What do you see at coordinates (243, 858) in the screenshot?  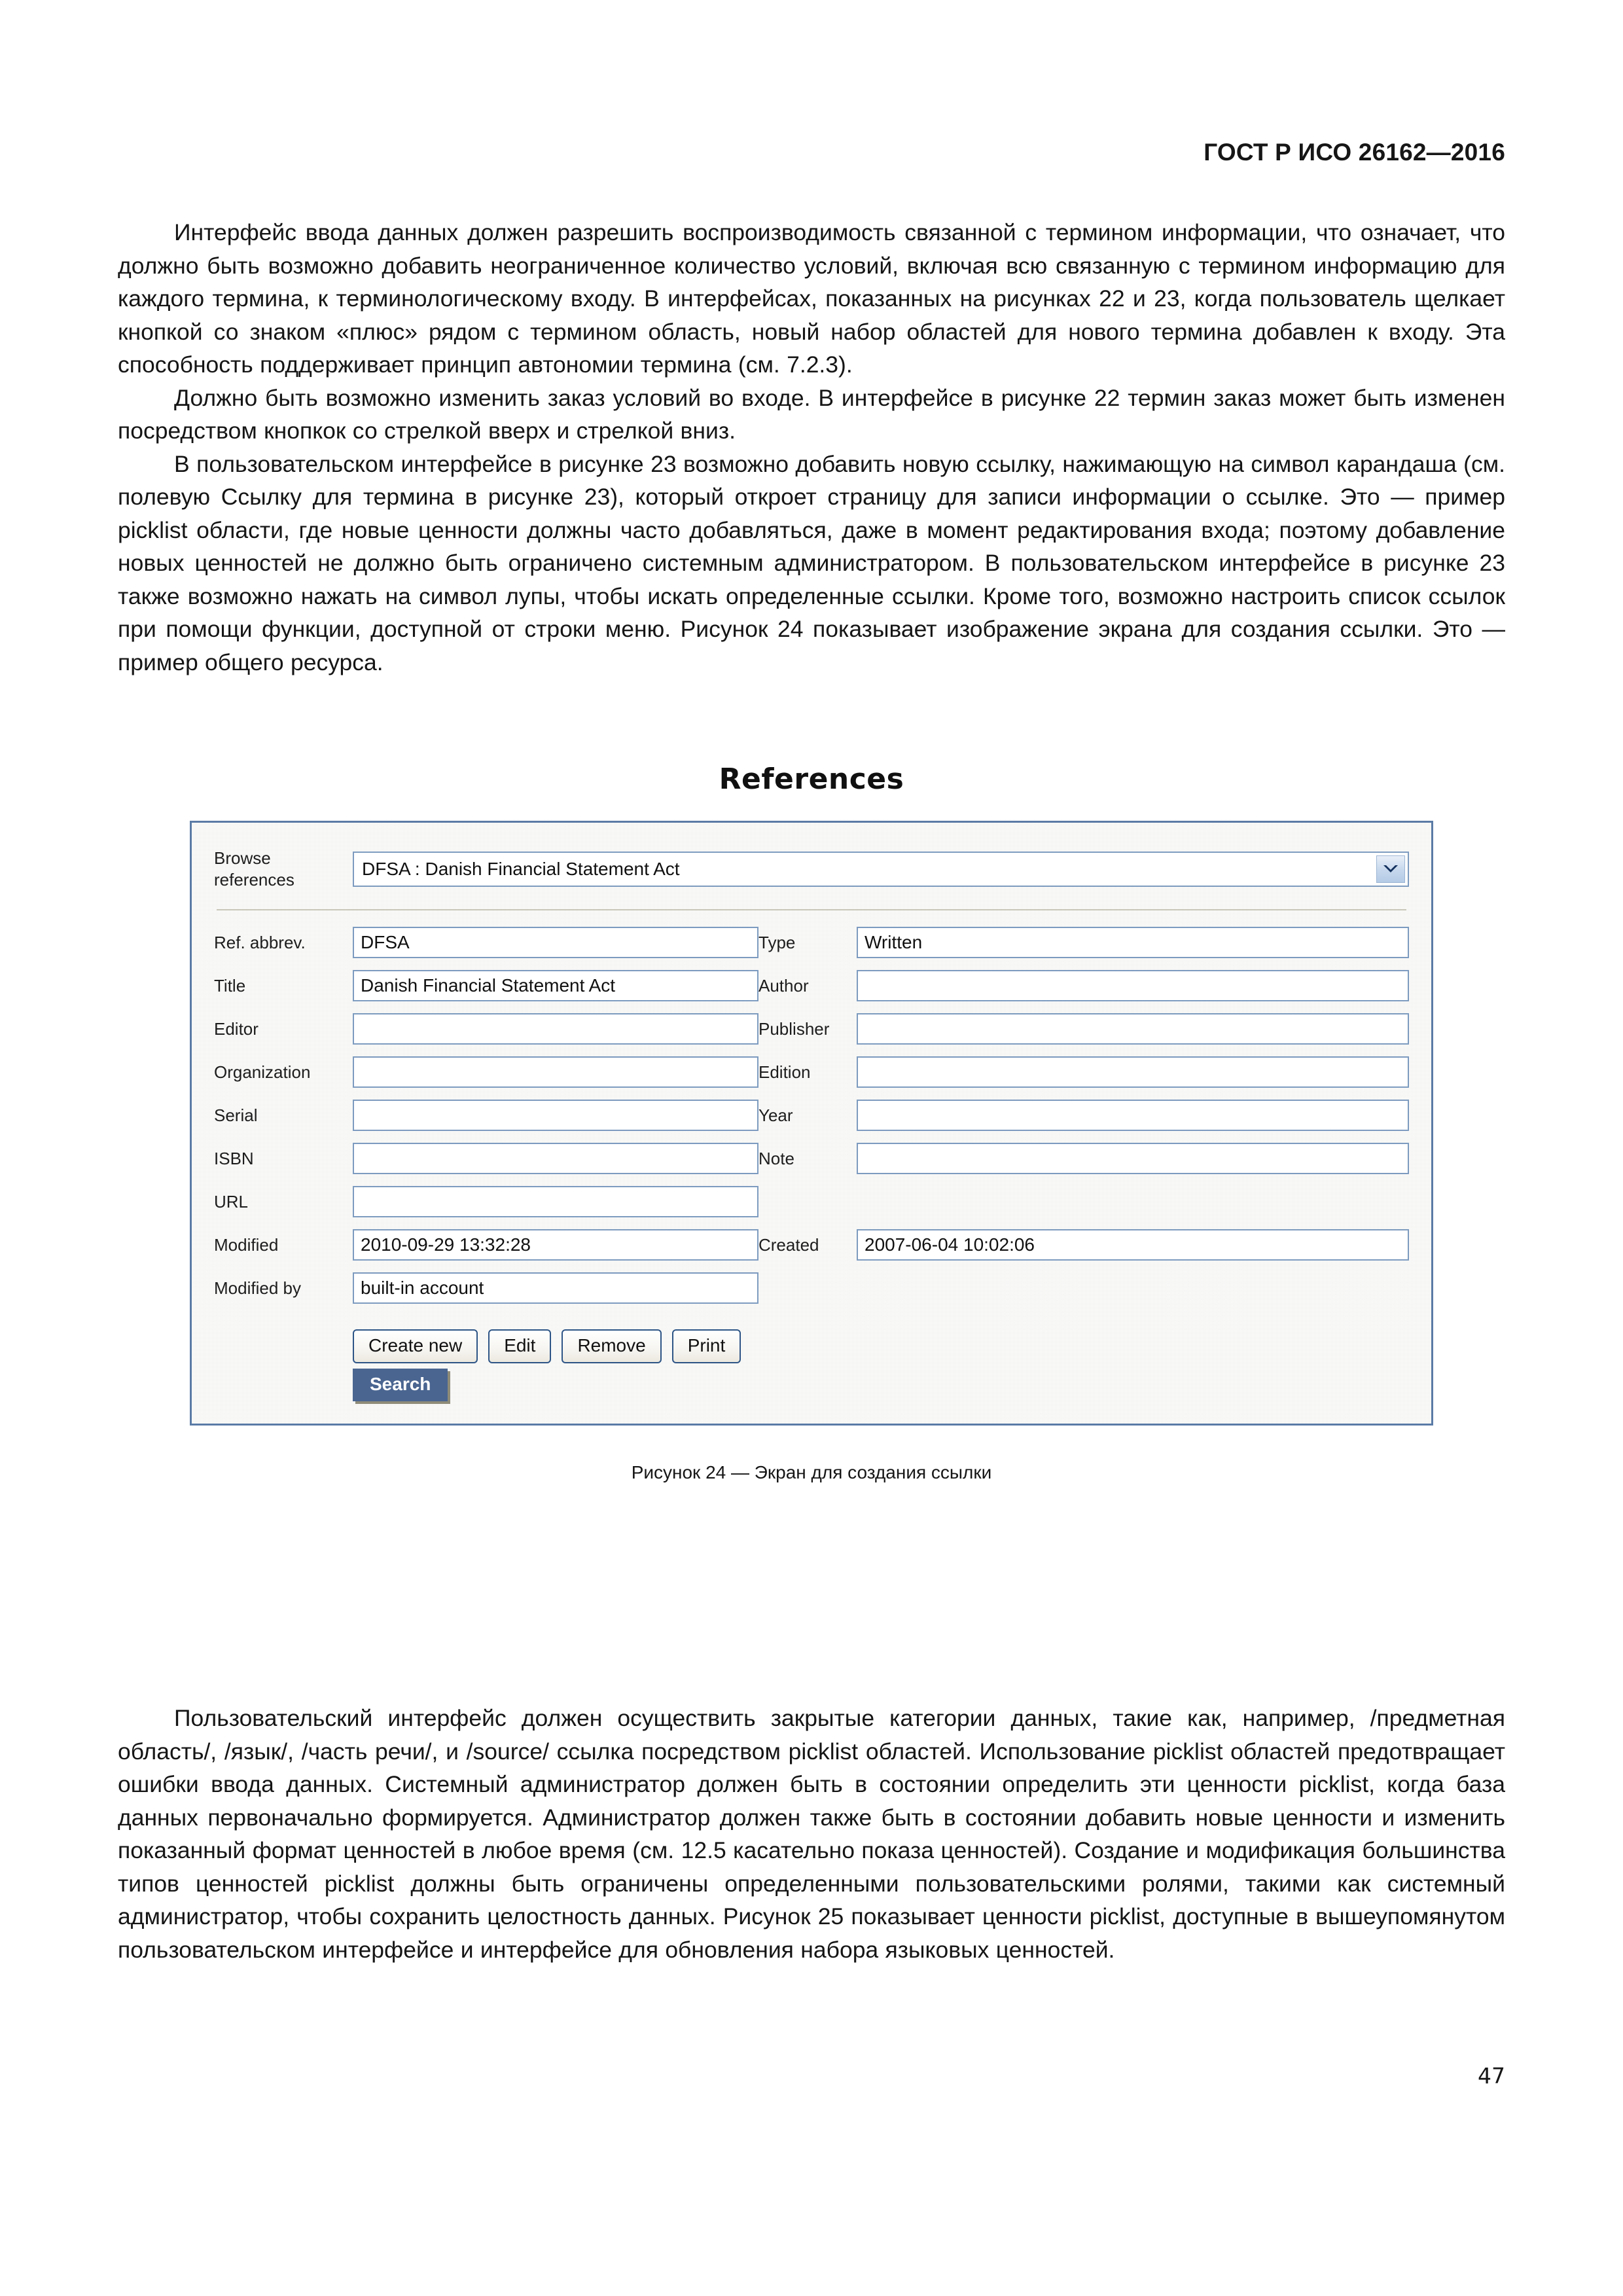 I see `browse-references-label-line1: Browse` at bounding box center [243, 858].